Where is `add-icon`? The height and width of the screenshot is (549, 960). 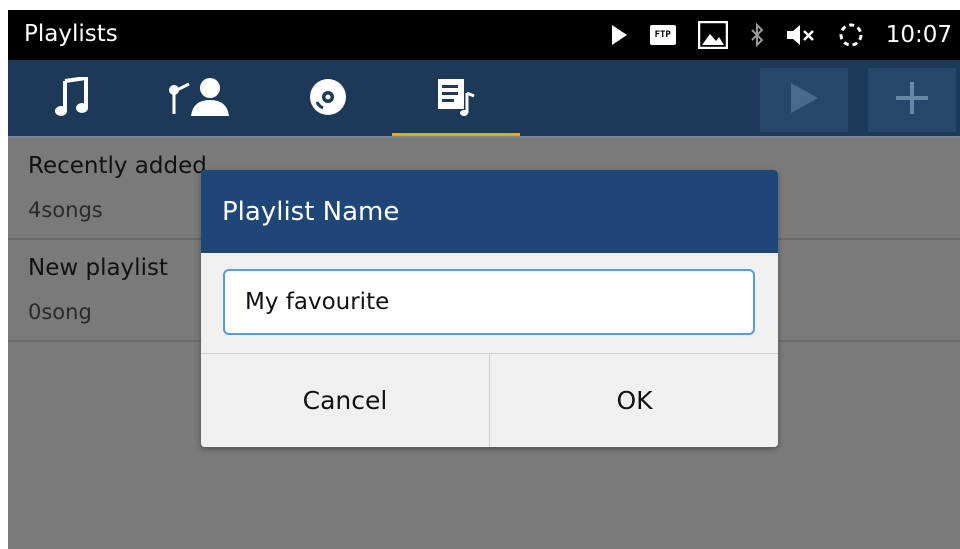 add-icon is located at coordinates (912, 100).